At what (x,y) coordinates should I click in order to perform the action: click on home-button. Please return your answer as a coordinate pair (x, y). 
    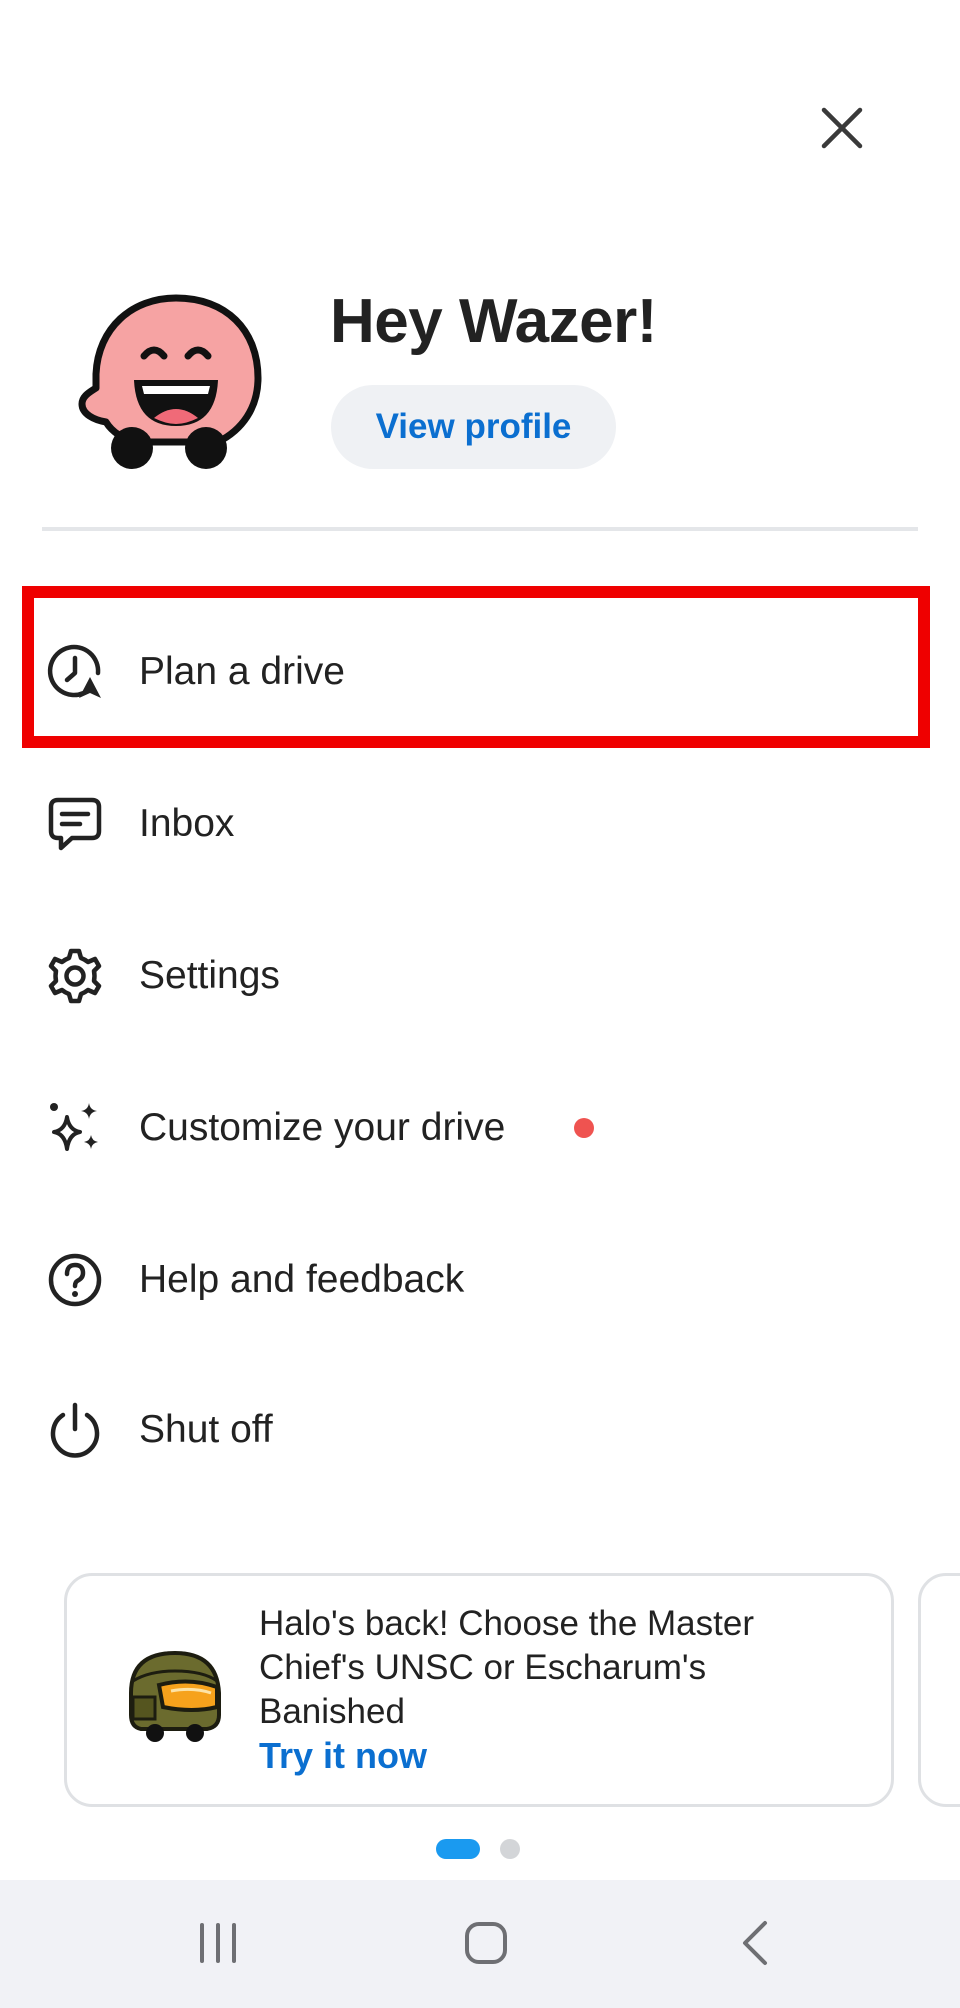
    Looking at the image, I should click on (486, 1945).